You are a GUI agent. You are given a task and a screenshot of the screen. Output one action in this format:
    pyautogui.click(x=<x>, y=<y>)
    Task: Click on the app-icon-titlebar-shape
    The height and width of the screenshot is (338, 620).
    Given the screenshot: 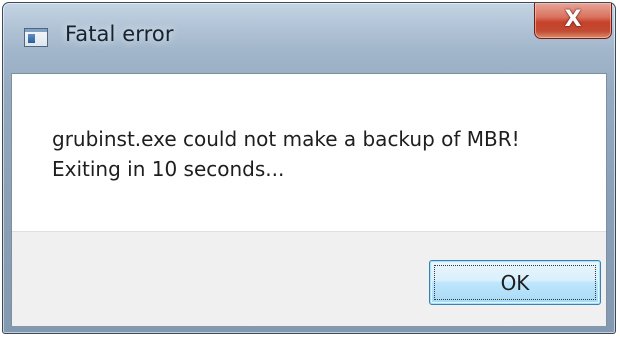 What is the action you would take?
    pyautogui.click(x=36, y=30)
    